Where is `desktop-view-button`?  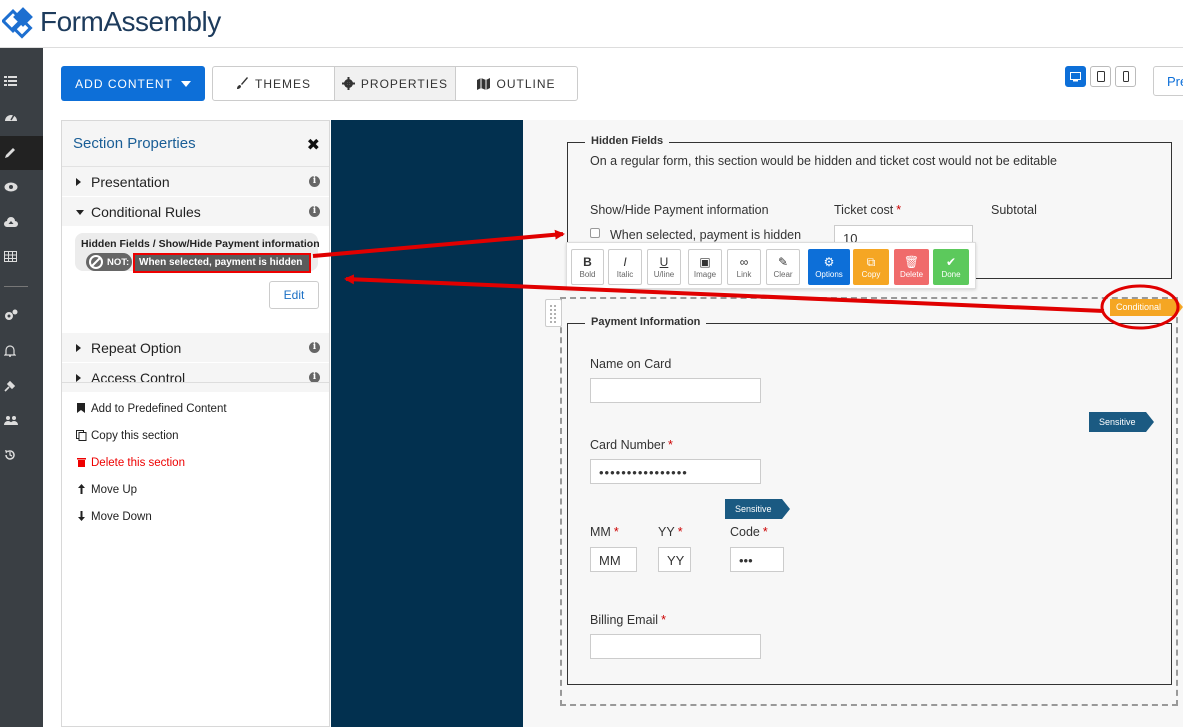
desktop-view-button is located at coordinates (1075, 76).